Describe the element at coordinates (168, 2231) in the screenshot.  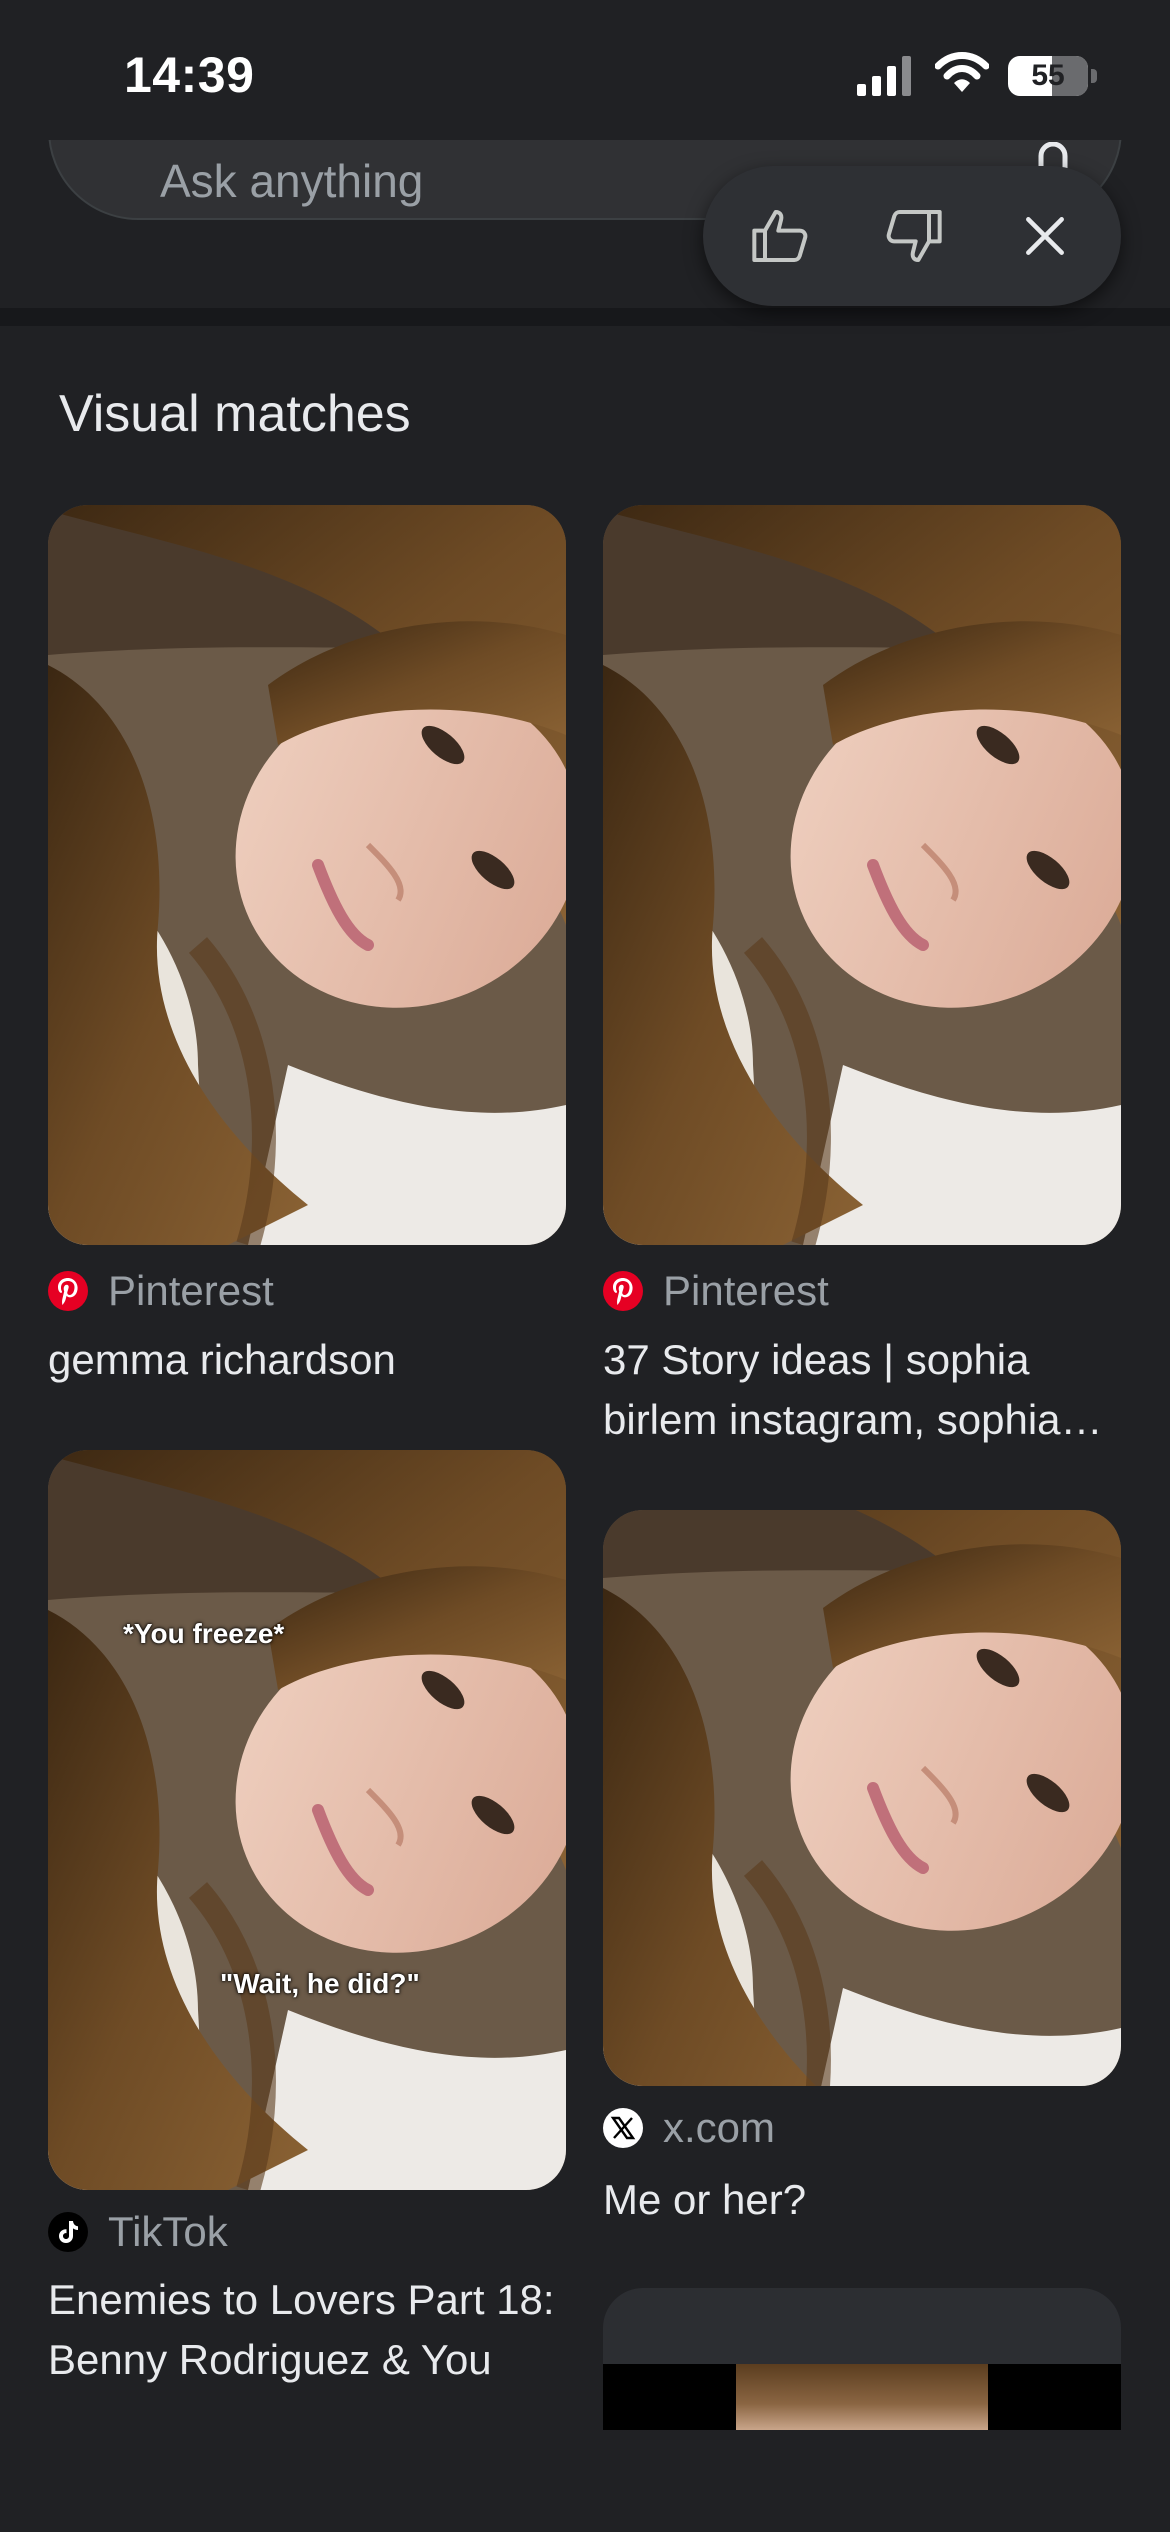
I see `result-source-name: TikTok` at that location.